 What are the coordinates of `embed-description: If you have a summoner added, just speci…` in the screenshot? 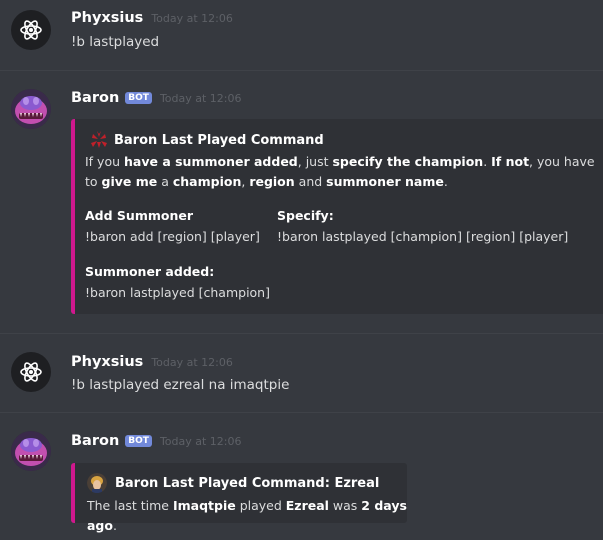 It's located at (344, 172).